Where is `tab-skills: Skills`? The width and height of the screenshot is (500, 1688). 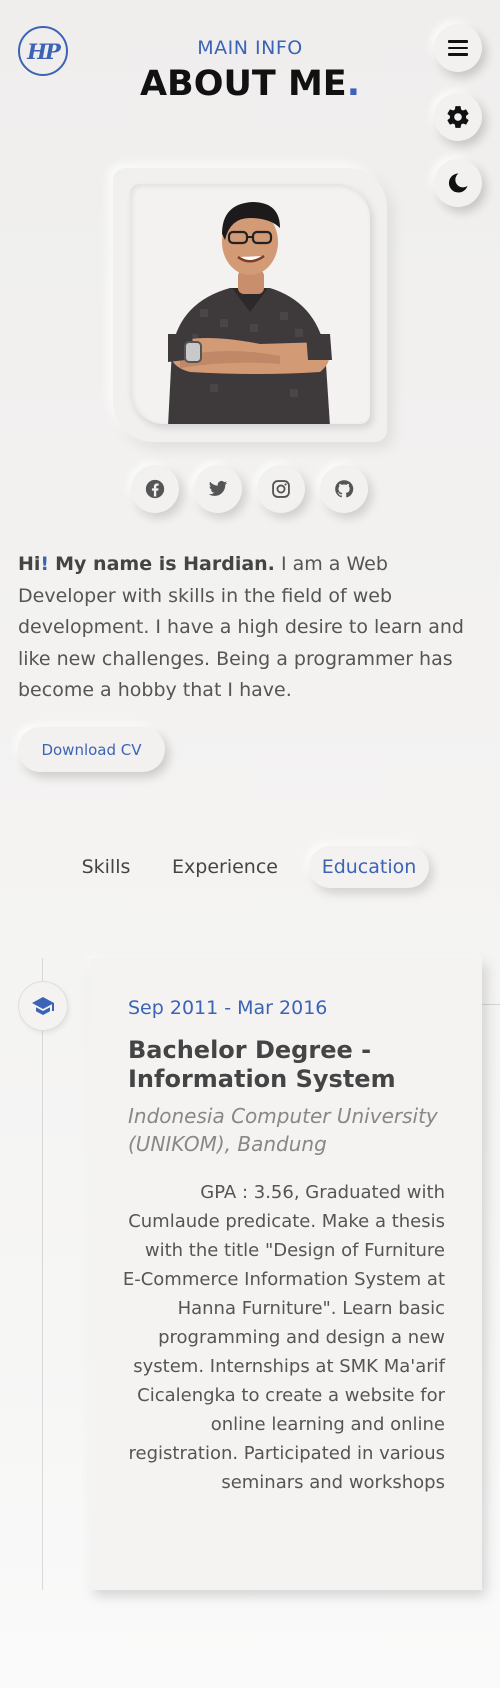 tab-skills: Skills is located at coordinates (106, 867).